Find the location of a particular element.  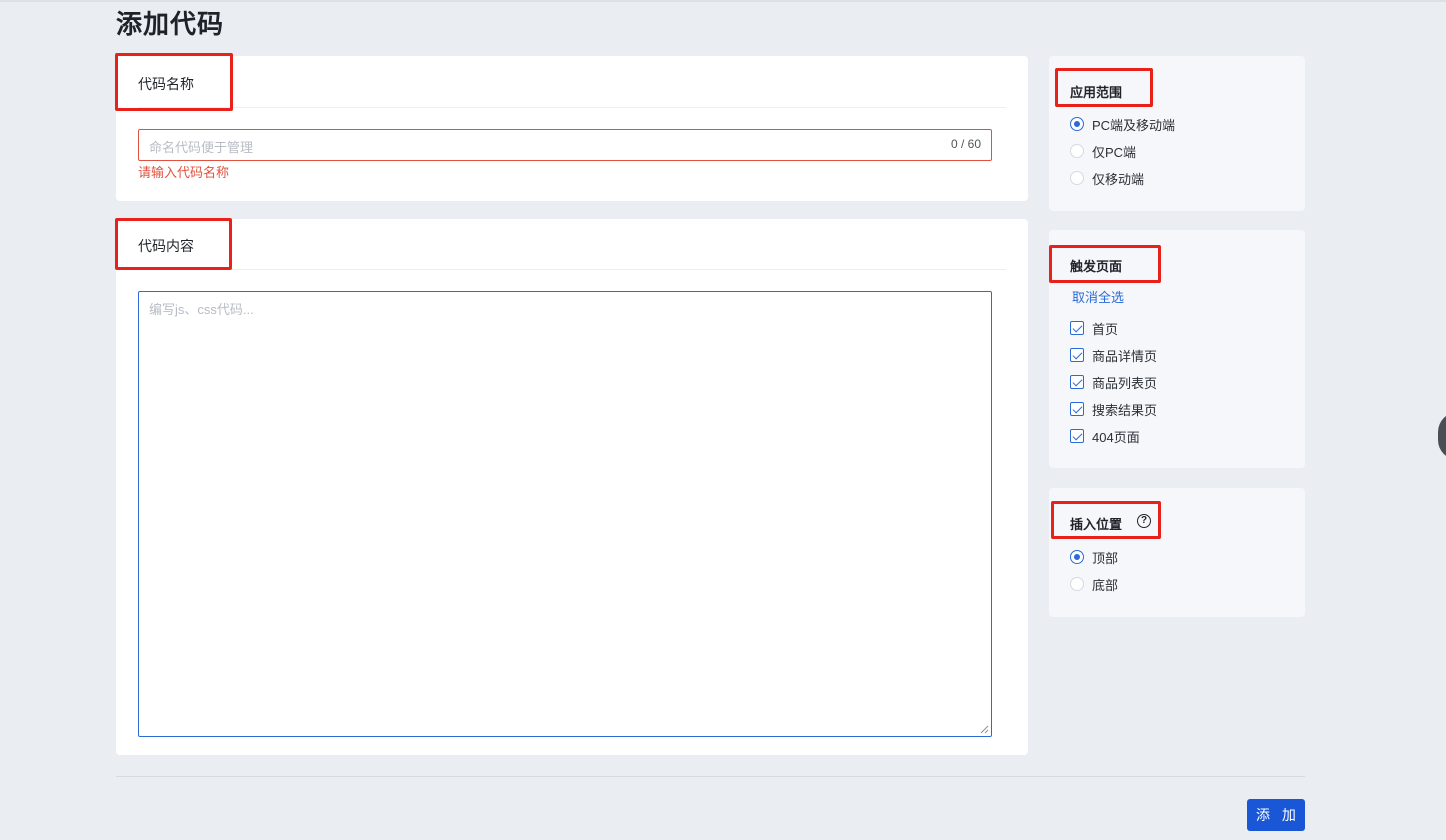

trigger-option-404: 404页面 is located at coordinates (1105, 436).